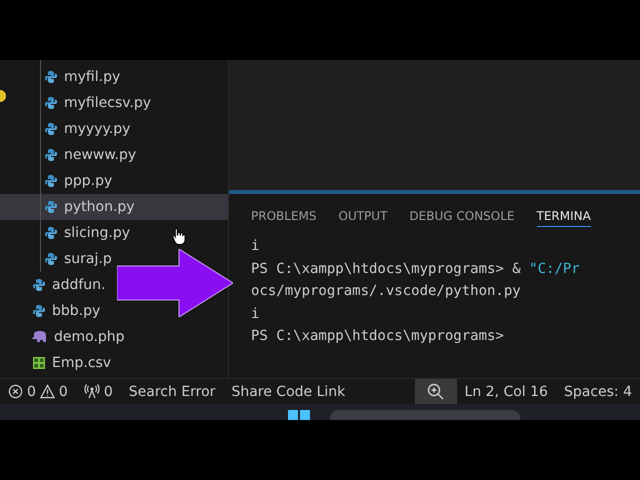 The height and width of the screenshot is (480, 640). What do you see at coordinates (114, 311) in the screenshot?
I see `file-item: bbb.py` at bounding box center [114, 311].